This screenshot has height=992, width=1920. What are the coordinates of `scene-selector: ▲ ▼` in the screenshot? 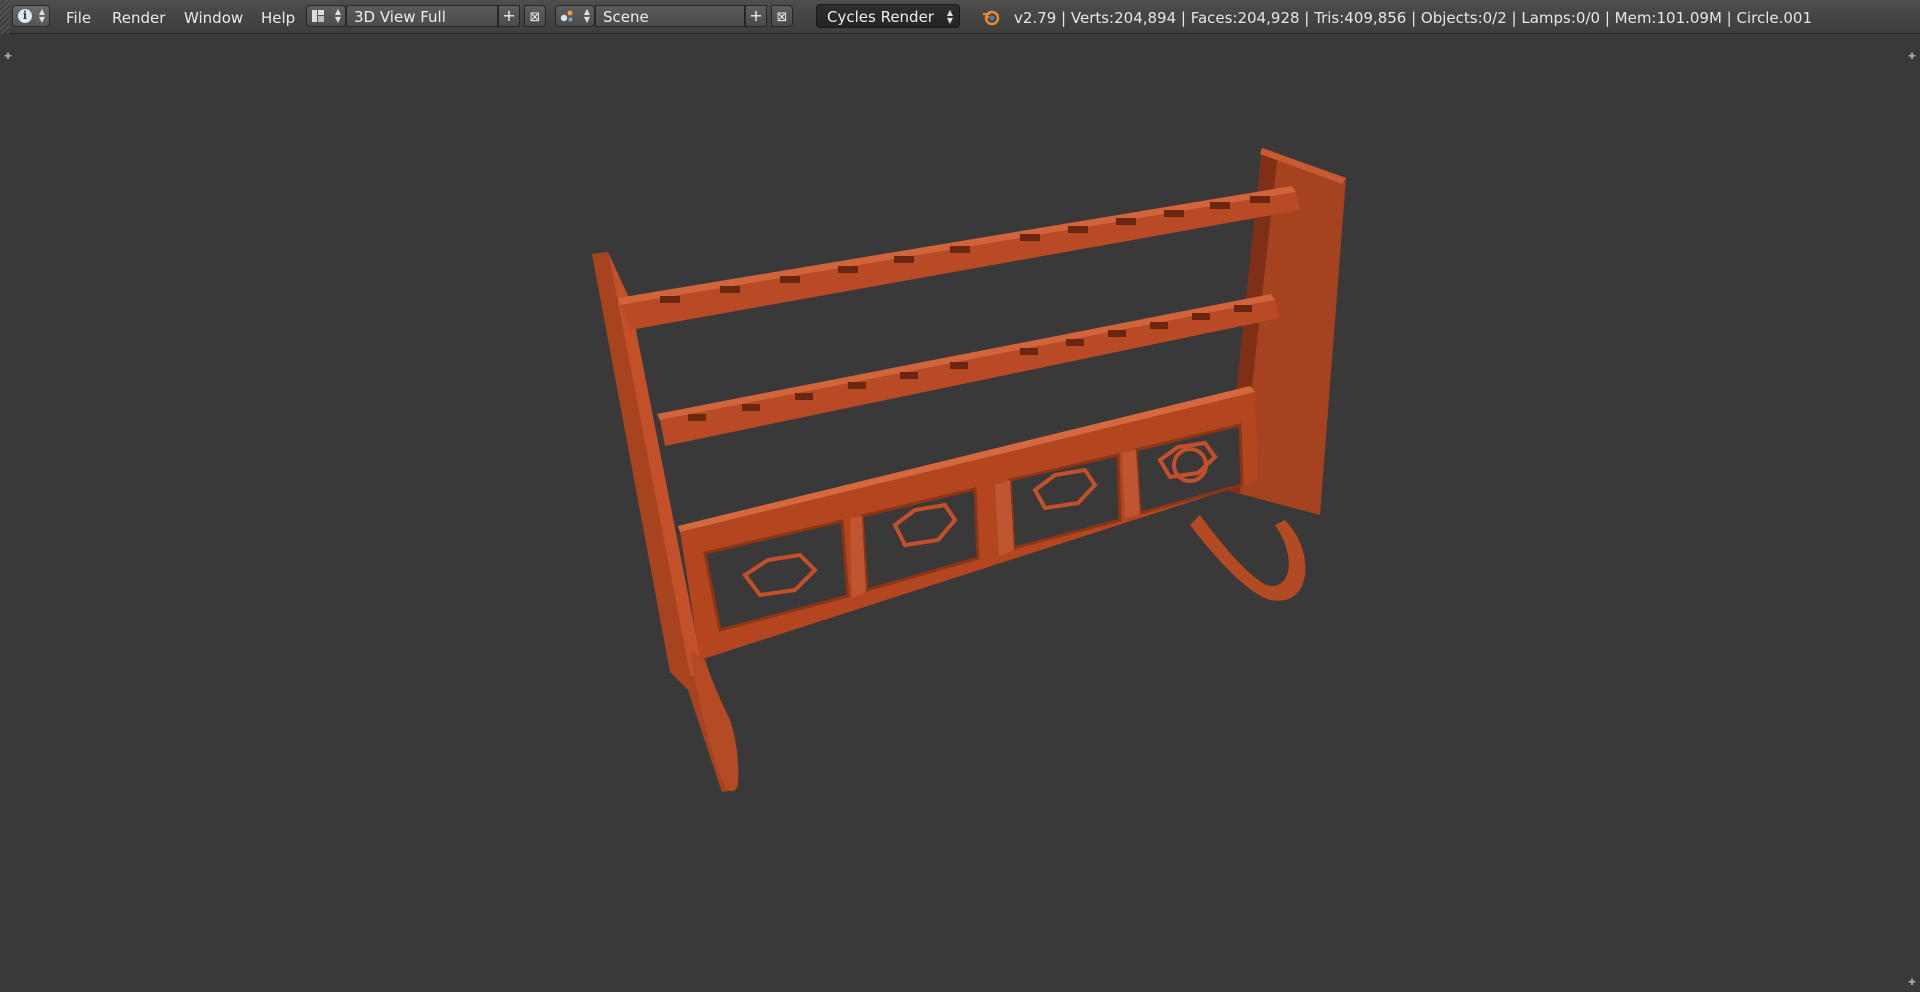 It's located at (575, 16).